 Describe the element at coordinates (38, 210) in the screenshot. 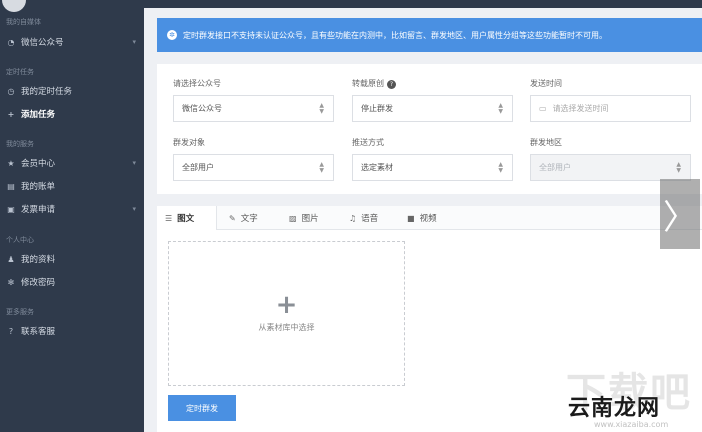

I see `sidebar-item-label: 发票申请` at that location.